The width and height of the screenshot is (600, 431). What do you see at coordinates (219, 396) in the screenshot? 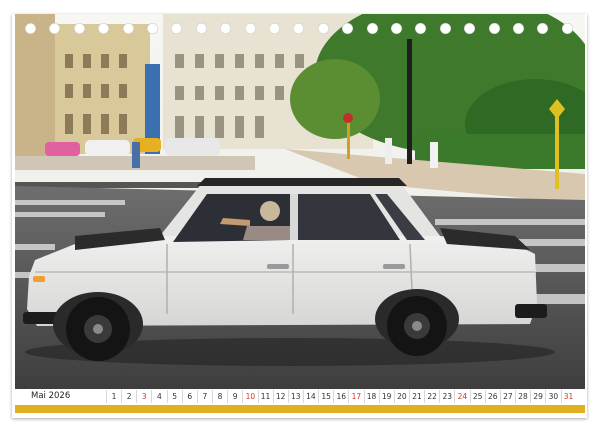
I see `day-cell: 8` at bounding box center [219, 396].